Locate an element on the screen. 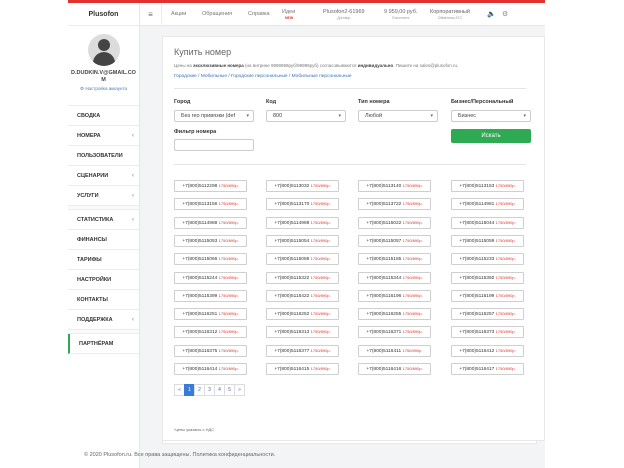 This screenshot has height=468, width=624. phone-number-item: +7(800)5115350 1750/890р. is located at coordinates (487, 277).